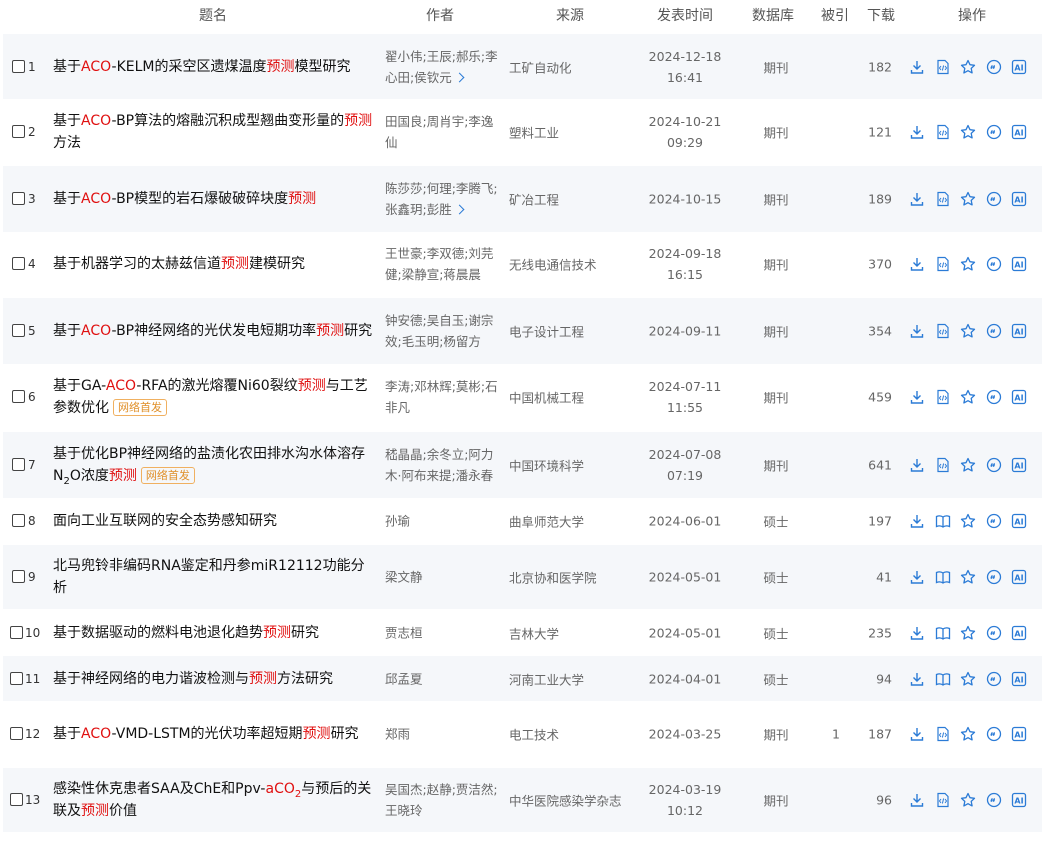 Image resolution: width=1058 pixels, height=842 pixels. I want to click on article-title-link: 基于ACO-BP模型的岩石爆破破碎块度预测, so click(215, 199).